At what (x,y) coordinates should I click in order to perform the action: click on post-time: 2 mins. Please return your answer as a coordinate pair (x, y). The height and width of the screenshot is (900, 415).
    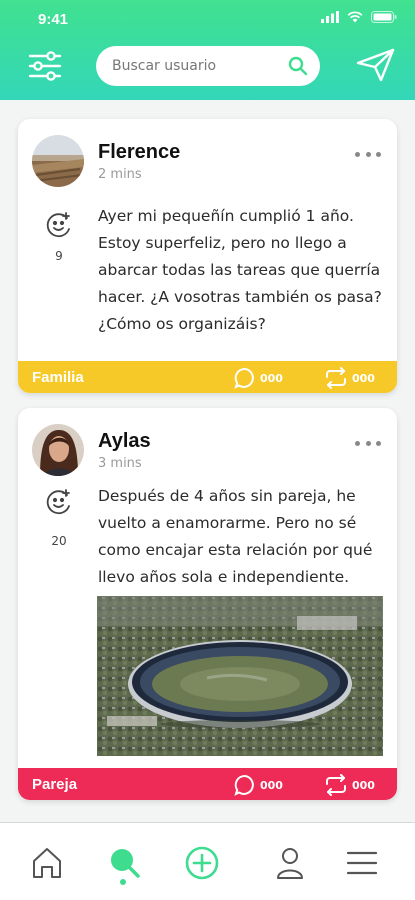
    Looking at the image, I should click on (120, 174).